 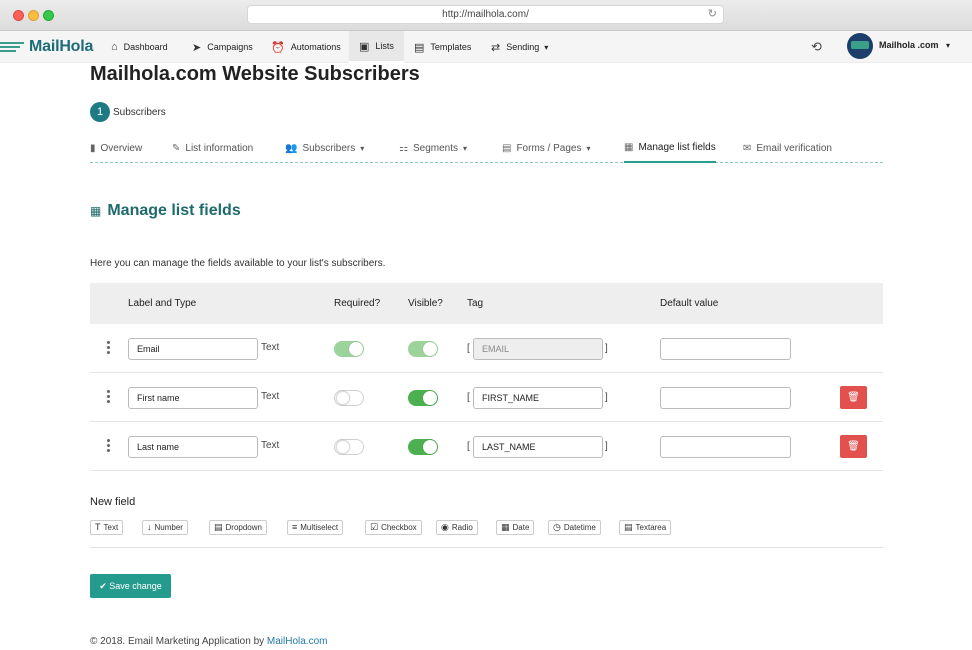 What do you see at coordinates (521, 527) in the screenshot?
I see `add-date-field-label: Date` at bounding box center [521, 527].